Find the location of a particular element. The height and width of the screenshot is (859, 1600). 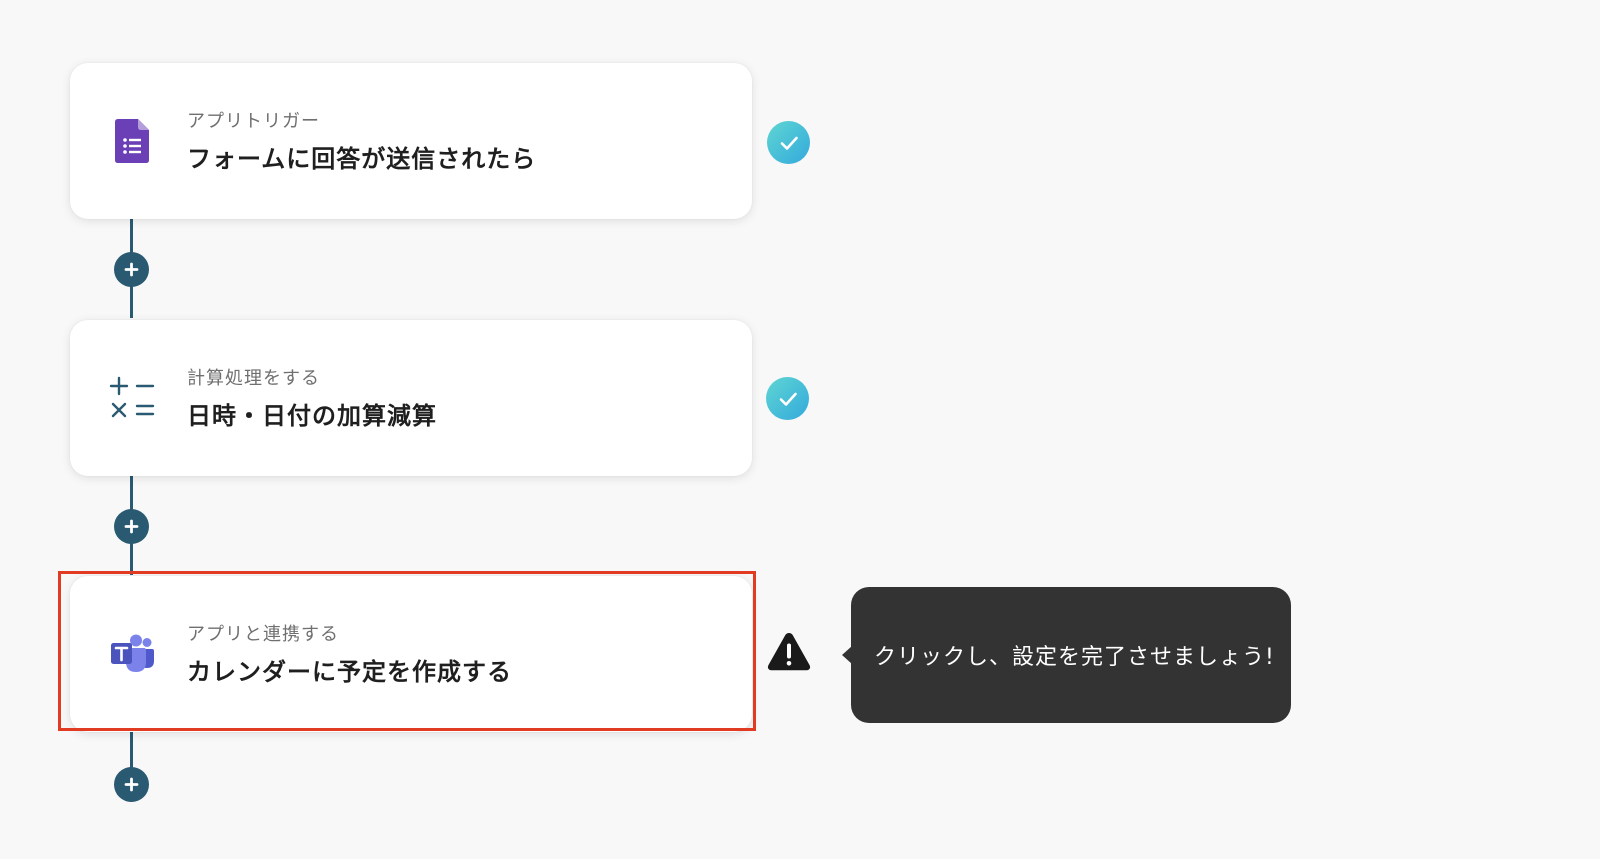

google-forms-icon is located at coordinates (132, 141).